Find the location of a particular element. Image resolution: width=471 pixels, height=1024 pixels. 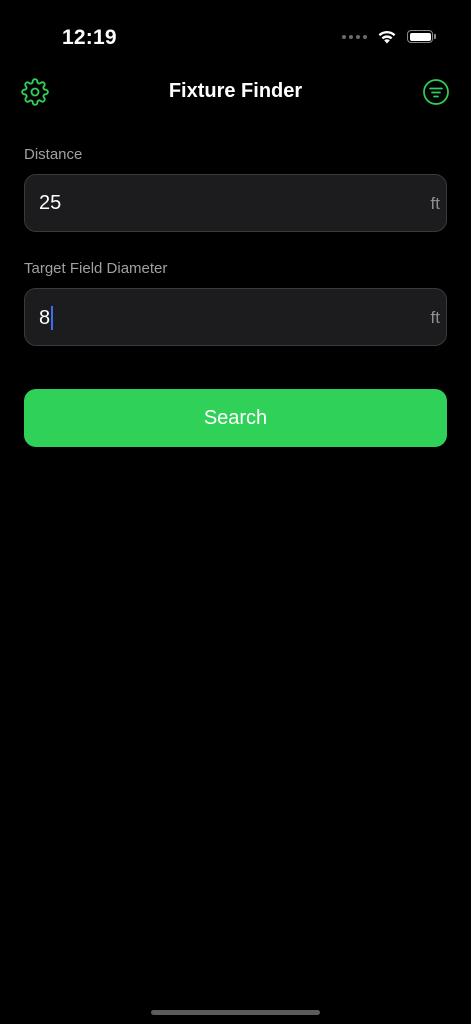

diameter-unit: ft is located at coordinates (435, 317).